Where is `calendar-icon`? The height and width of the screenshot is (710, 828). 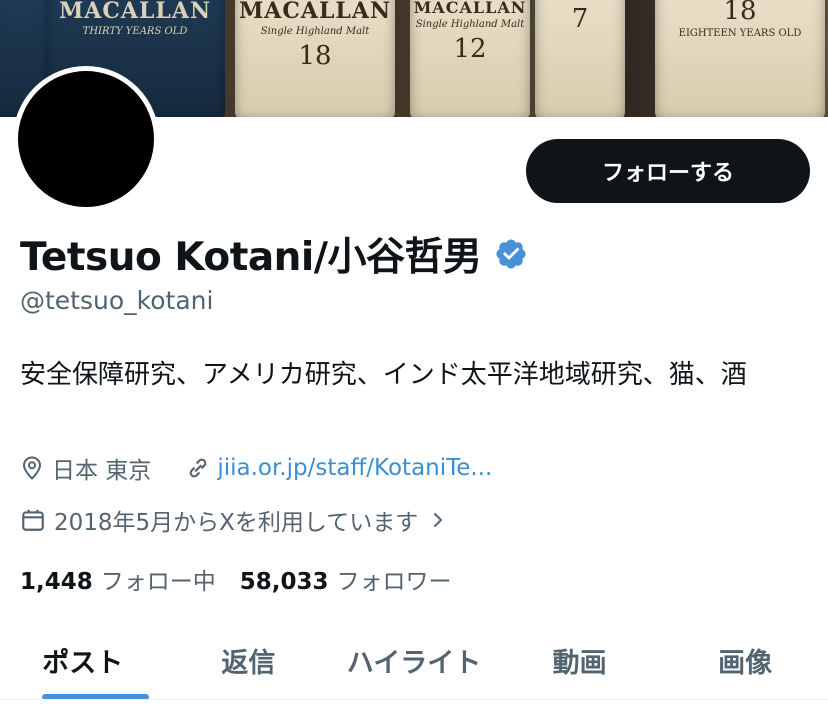 calendar-icon is located at coordinates (33, 520).